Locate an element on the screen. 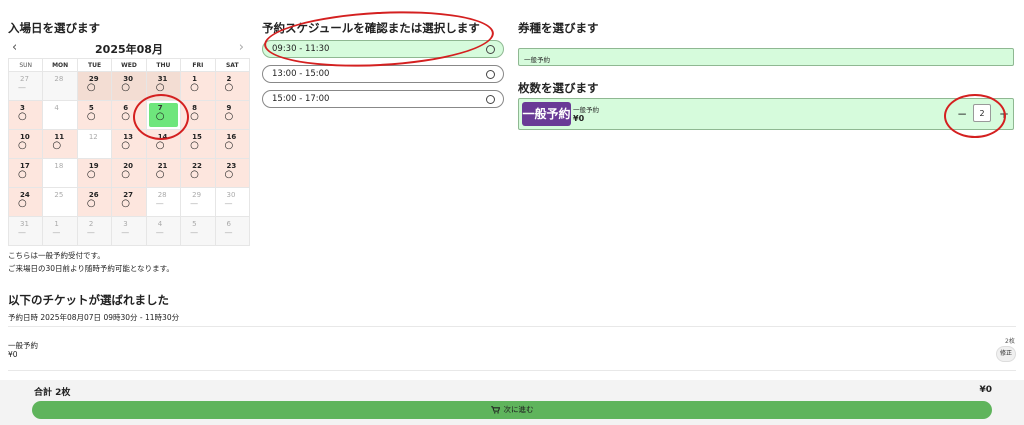  calendar-day: 8 ○ is located at coordinates (198, 115).